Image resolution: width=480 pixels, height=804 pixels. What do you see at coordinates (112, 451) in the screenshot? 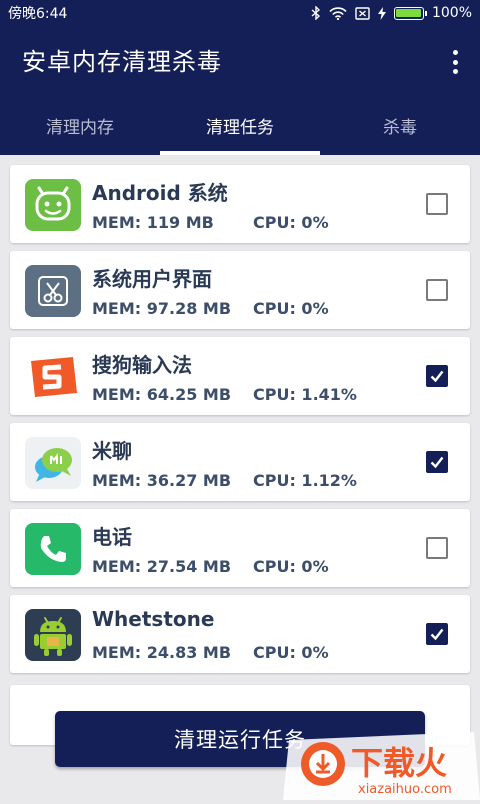
I see `task-name: 米聊` at bounding box center [112, 451].